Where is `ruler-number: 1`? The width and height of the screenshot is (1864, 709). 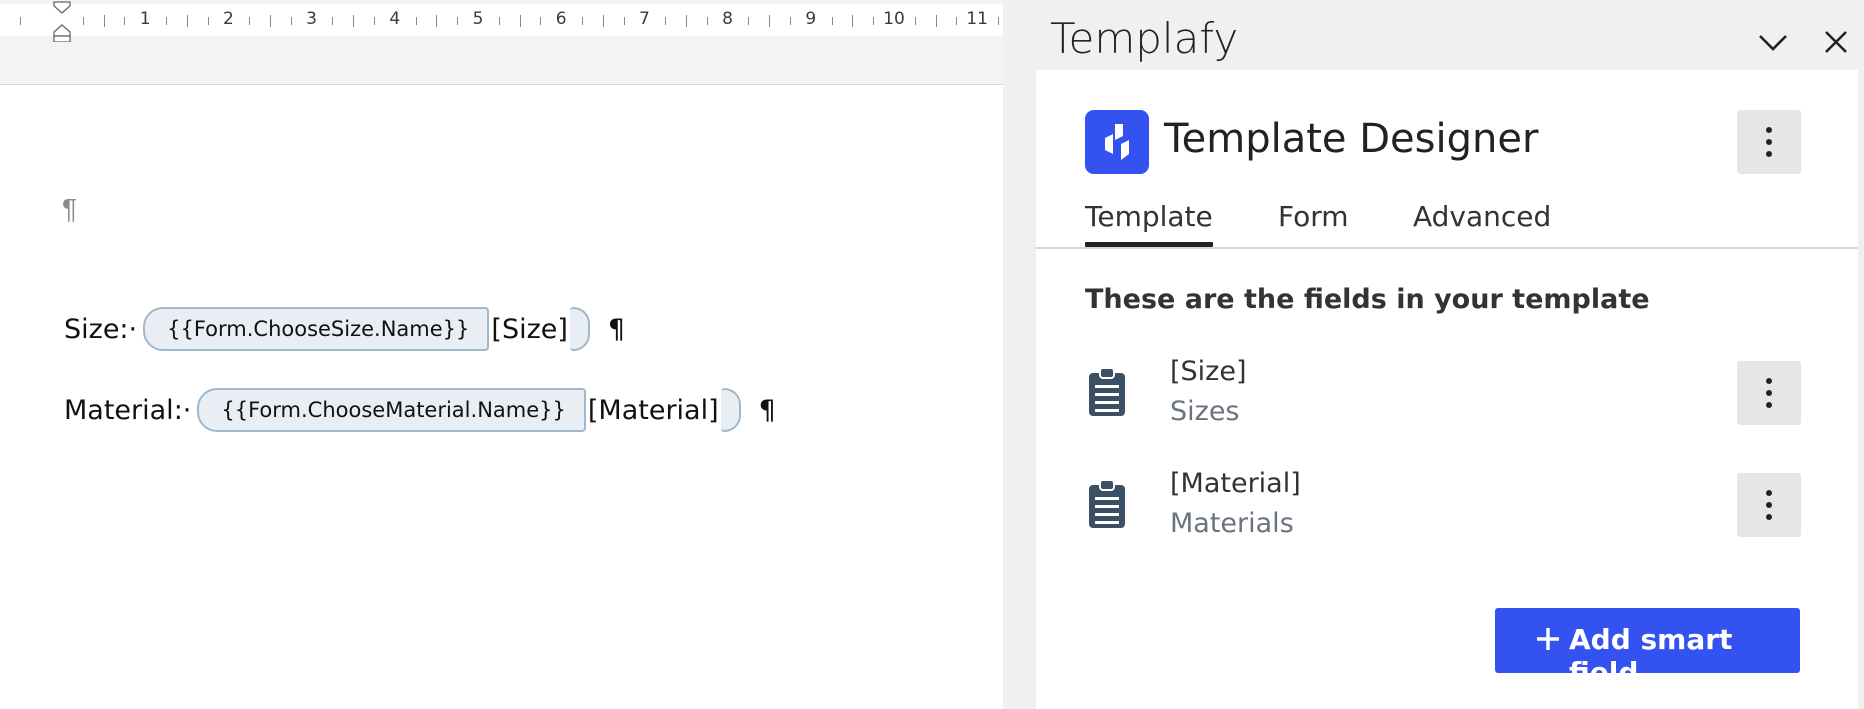
ruler-number: 1 is located at coordinates (145, 19).